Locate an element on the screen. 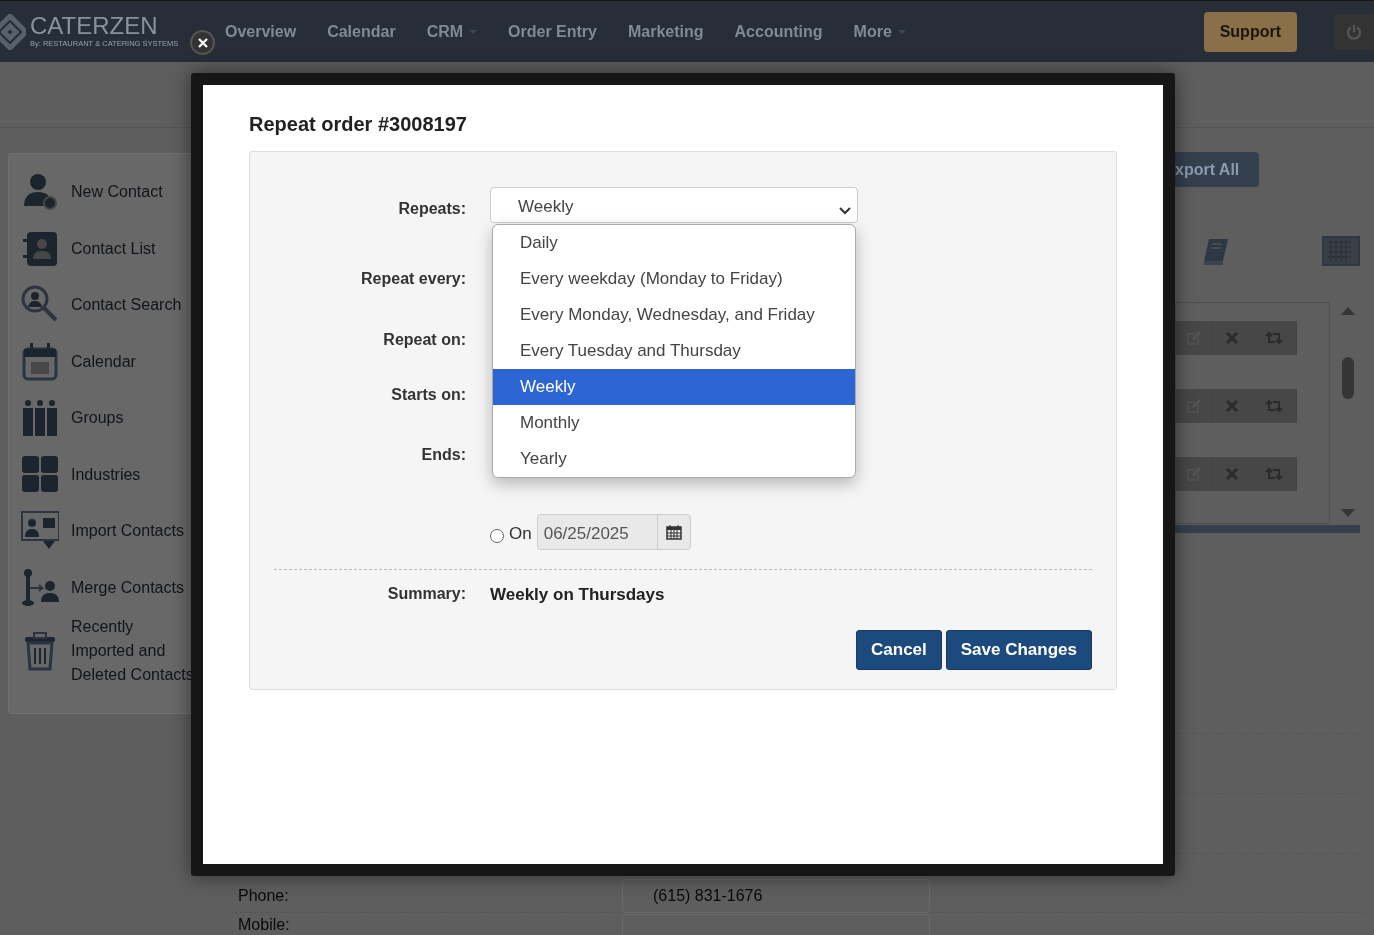  spreadsheet-icon is located at coordinates (1341, 251).